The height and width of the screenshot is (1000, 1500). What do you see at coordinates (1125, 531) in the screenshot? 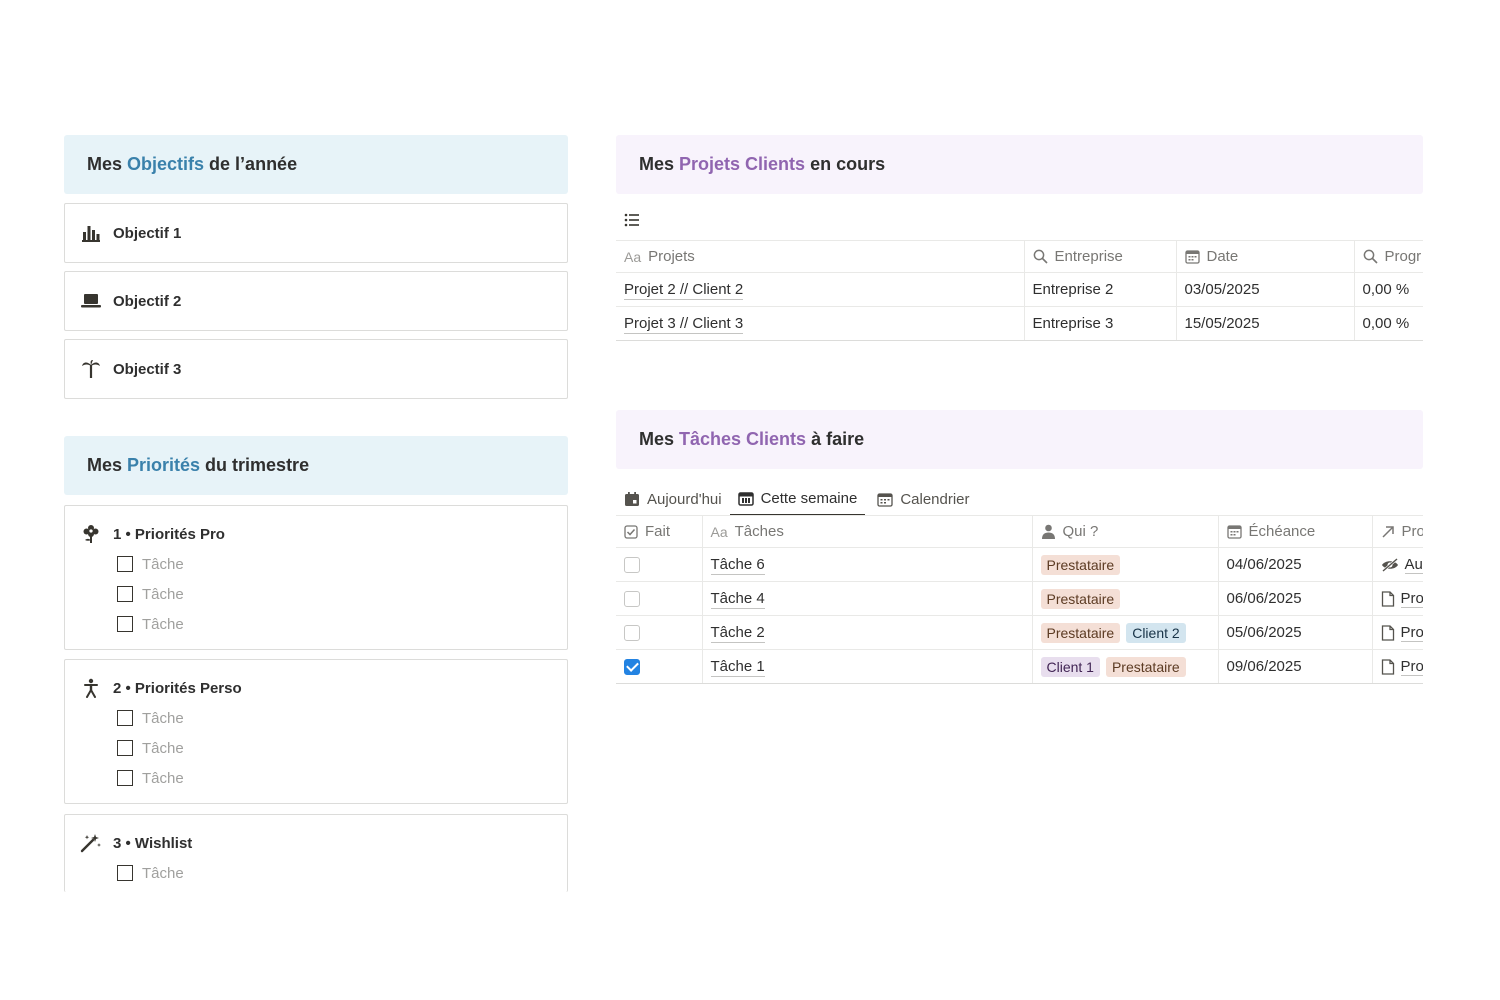
I see `column-header-qui: Qui ?` at bounding box center [1125, 531].